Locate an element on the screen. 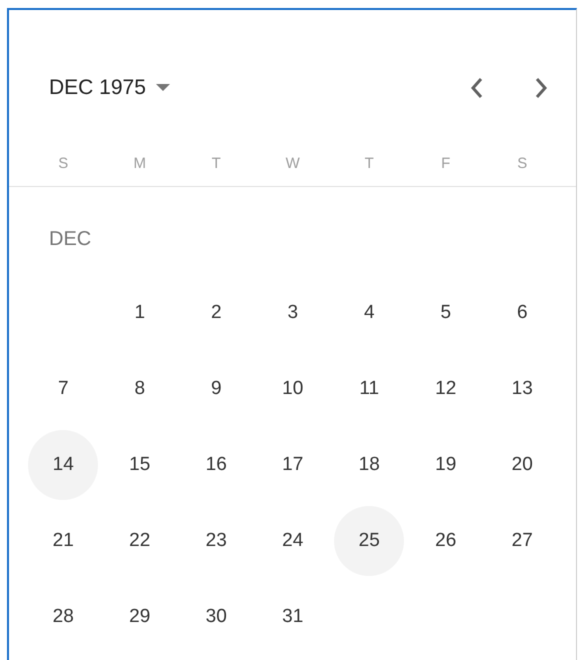 This screenshot has height=660, width=579. chevron-left-icon is located at coordinates (477, 88).